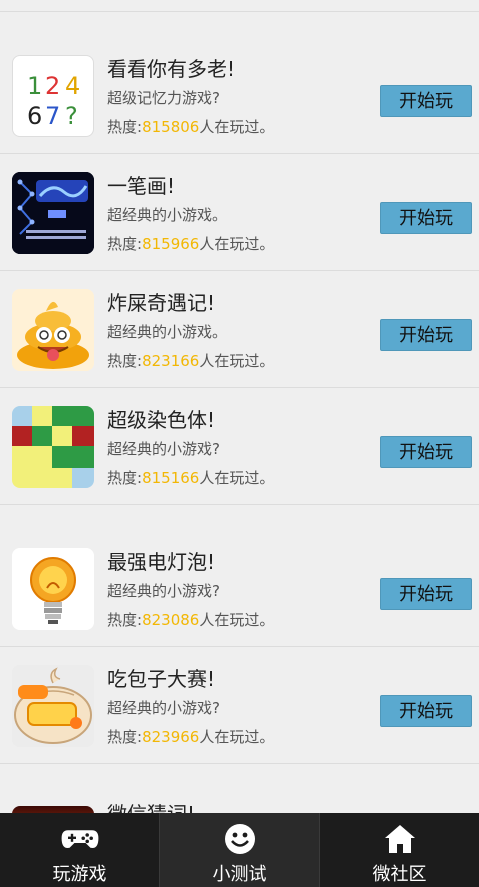 The width and height of the screenshot is (479, 887). Describe the element at coordinates (53, 330) in the screenshot. I see `poop-face-icon` at that location.